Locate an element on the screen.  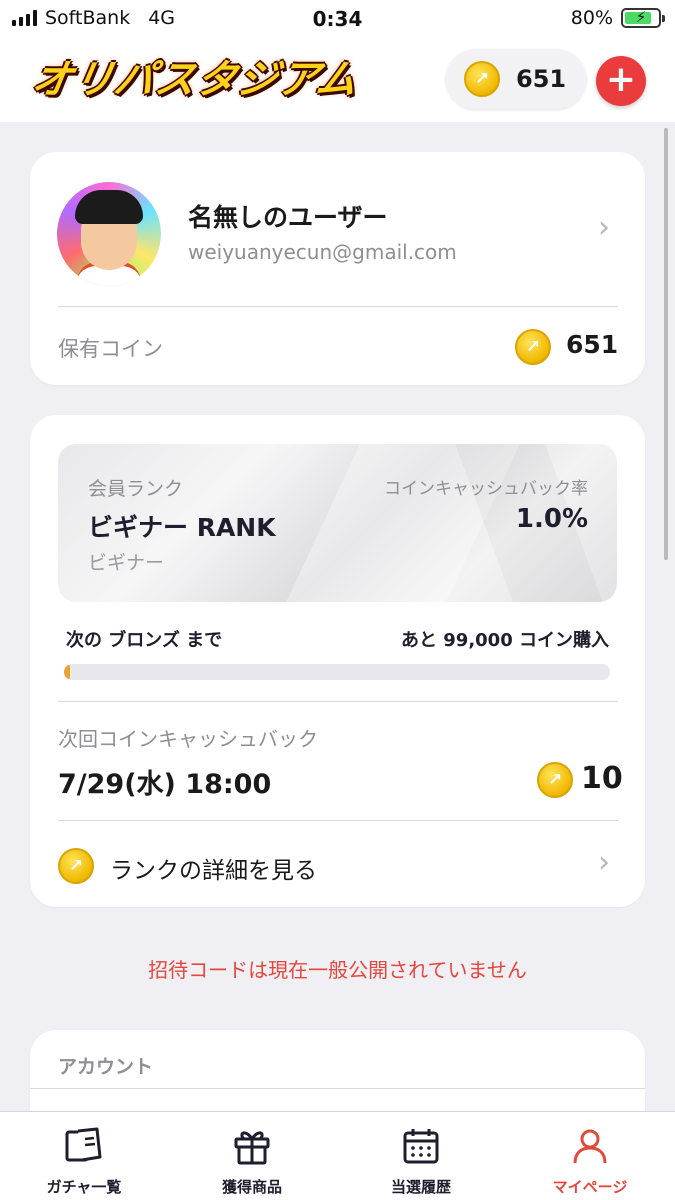
member-rank-label: 会員ランク is located at coordinates (136, 489).